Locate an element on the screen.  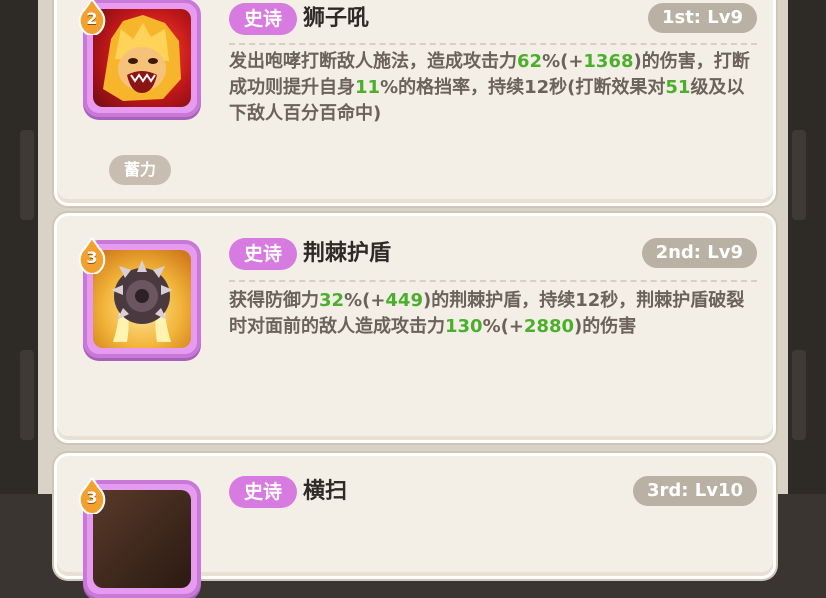
skill-level: 3rd: Lv10 is located at coordinates (694, 491).